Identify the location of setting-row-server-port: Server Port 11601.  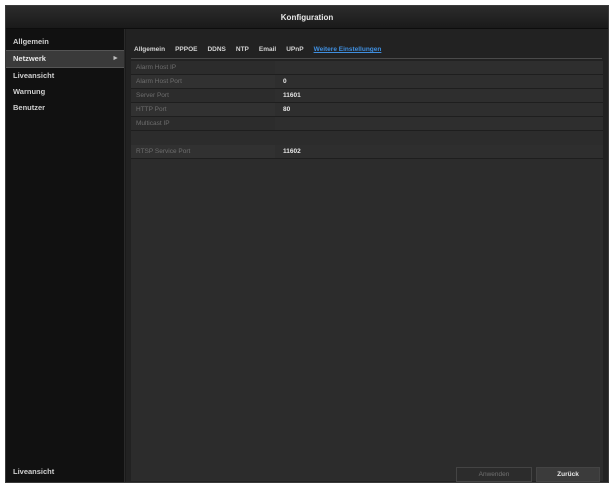
(367, 96).